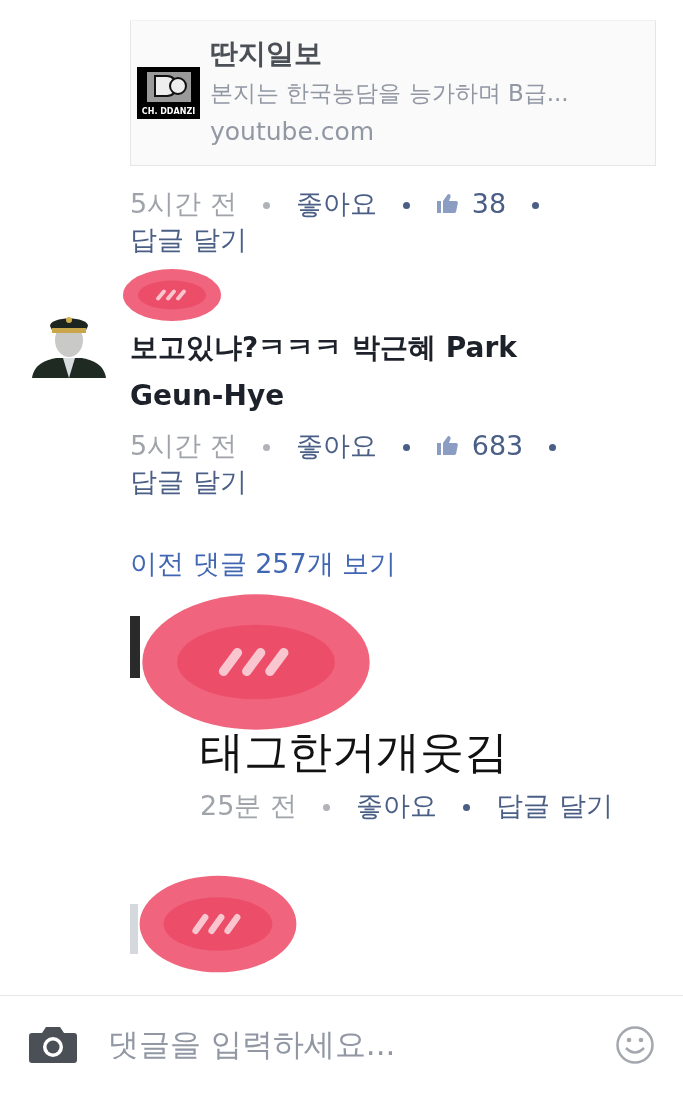 The image size is (683, 1093). What do you see at coordinates (293, 132) in the screenshot?
I see `link-domain: youtube.com` at bounding box center [293, 132].